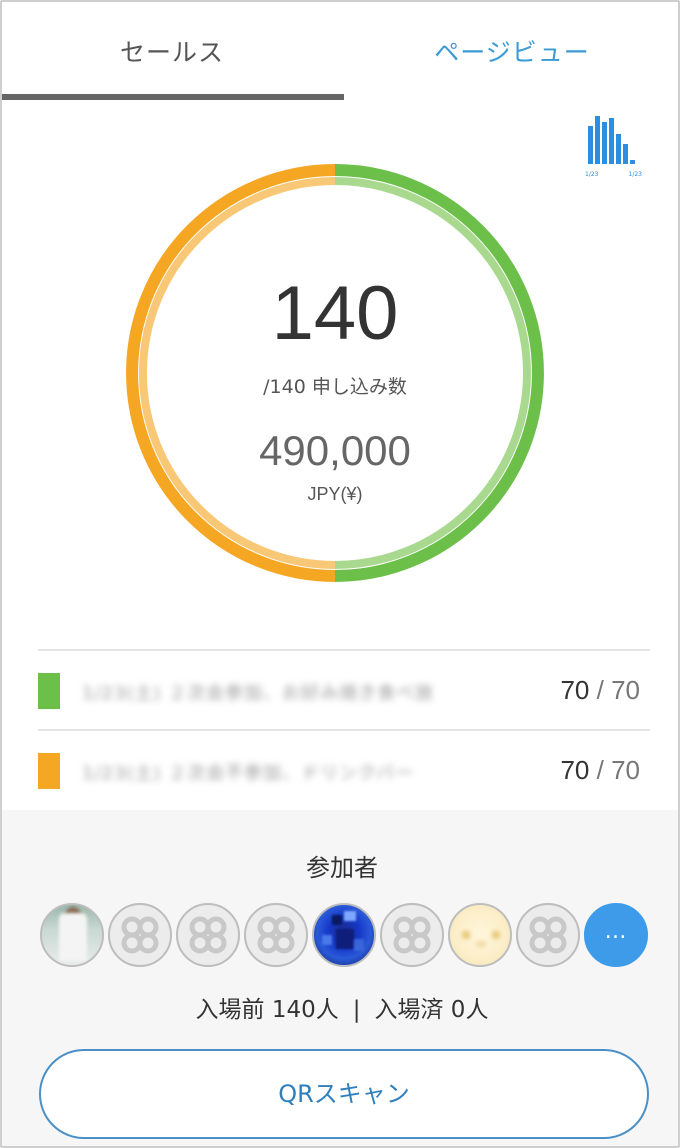 The width and height of the screenshot is (680, 1148). I want to click on entry-status: 入場前 140人 | 入場済 0人, so click(340, 1007).